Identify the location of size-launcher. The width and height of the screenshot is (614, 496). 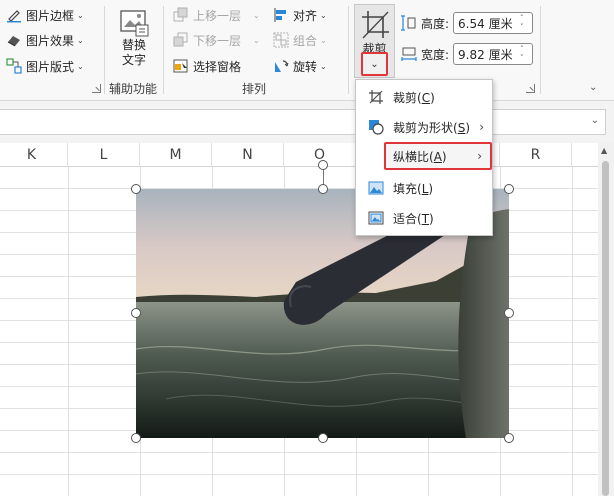
(530, 88).